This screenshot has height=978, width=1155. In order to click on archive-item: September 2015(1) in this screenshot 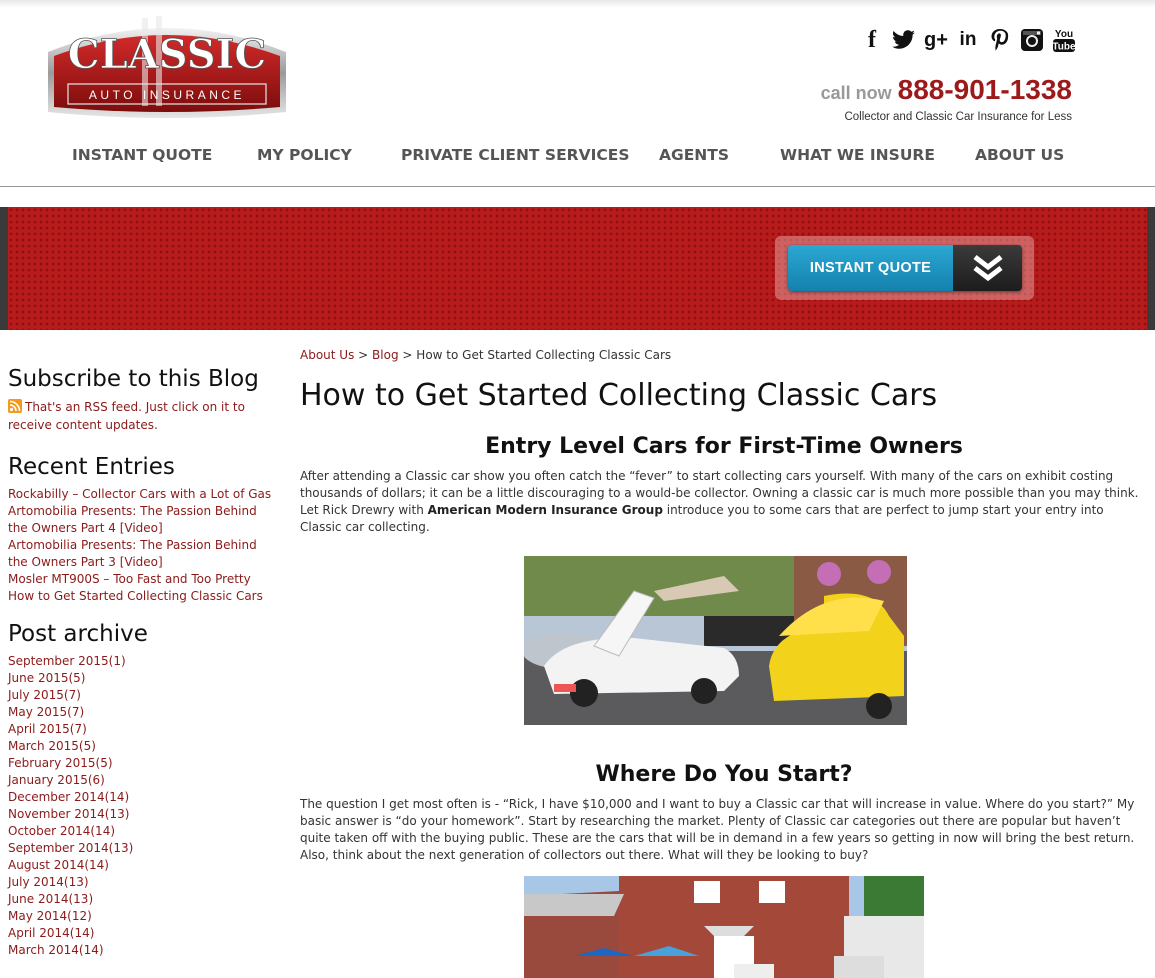, I will do `click(143, 661)`.